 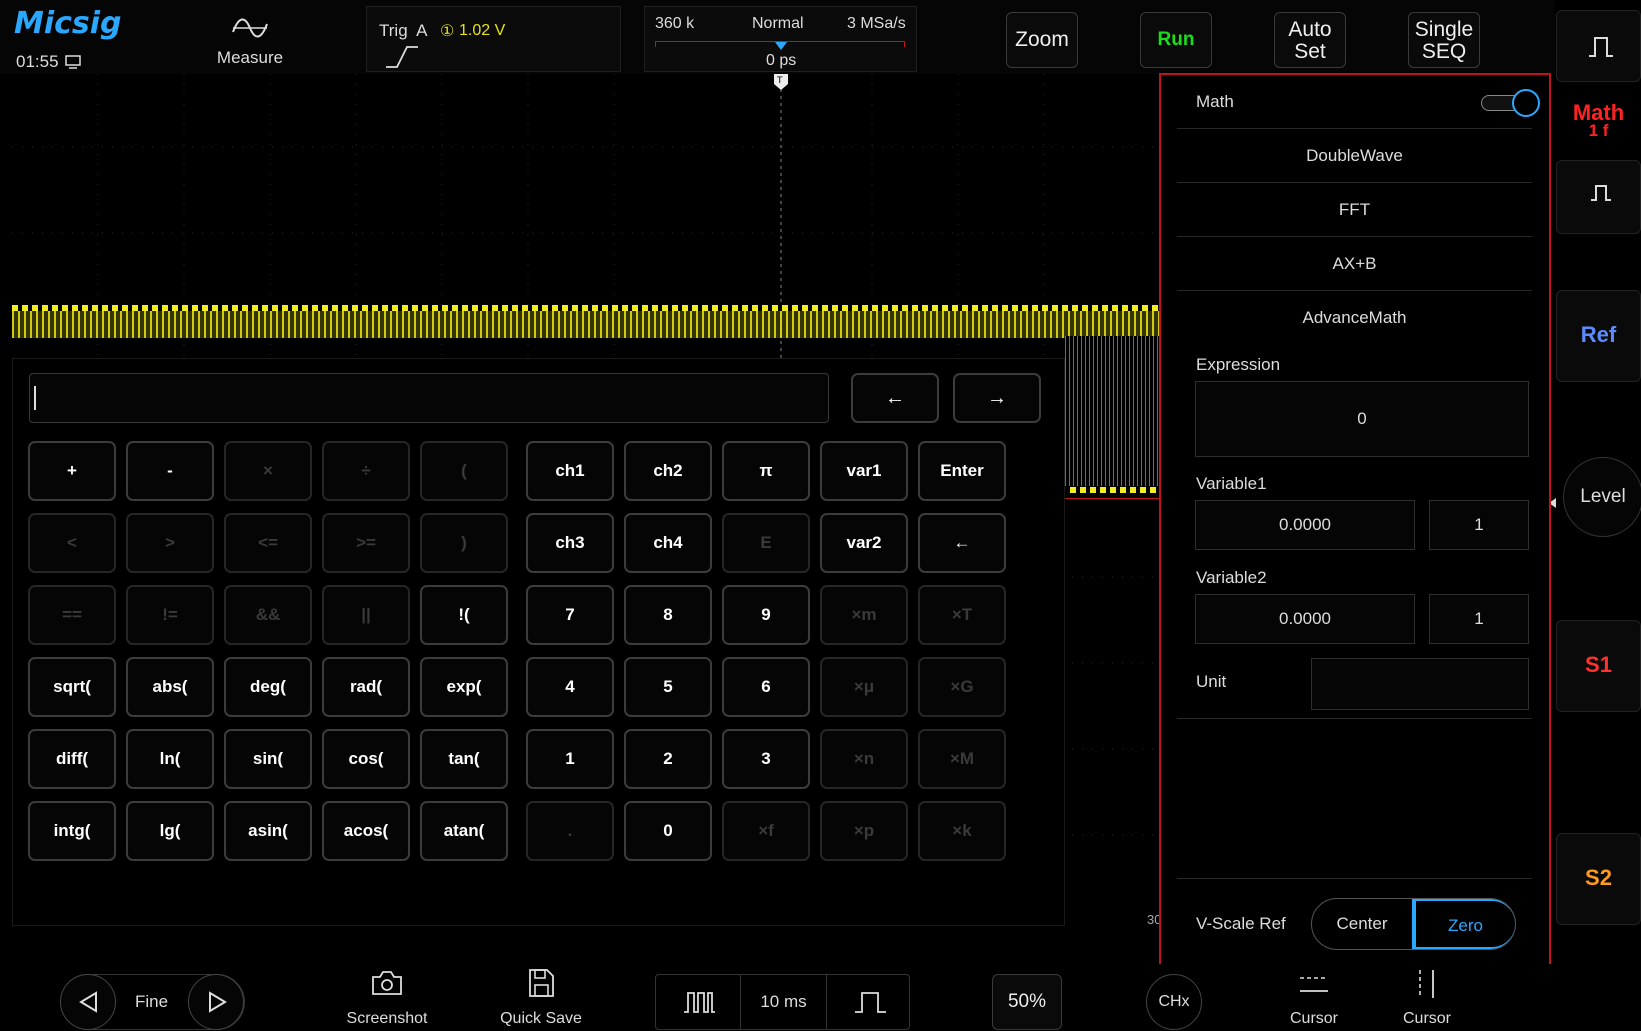 I want to click on math-item-advancemath: AdvanceMath, so click(x=1354, y=318).